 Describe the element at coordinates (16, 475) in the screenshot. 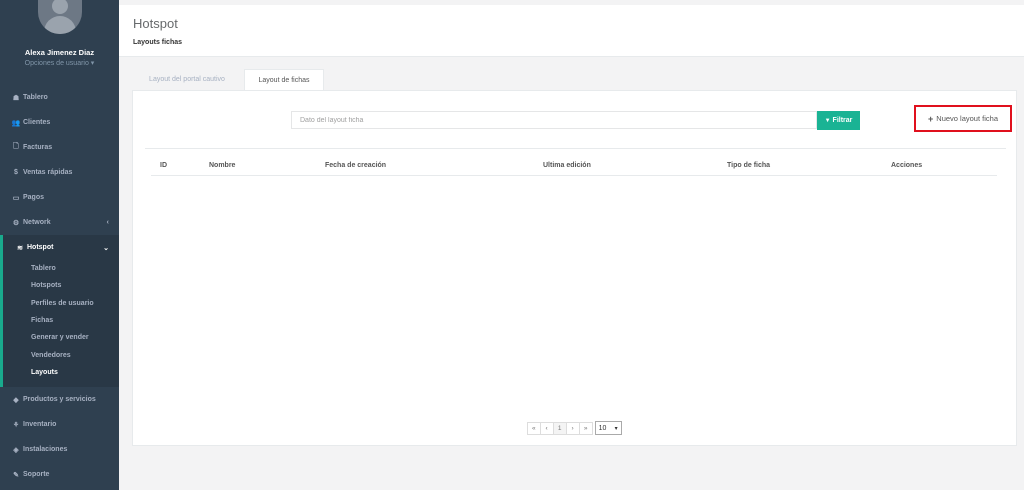

I see `support-icon: ✎` at that location.